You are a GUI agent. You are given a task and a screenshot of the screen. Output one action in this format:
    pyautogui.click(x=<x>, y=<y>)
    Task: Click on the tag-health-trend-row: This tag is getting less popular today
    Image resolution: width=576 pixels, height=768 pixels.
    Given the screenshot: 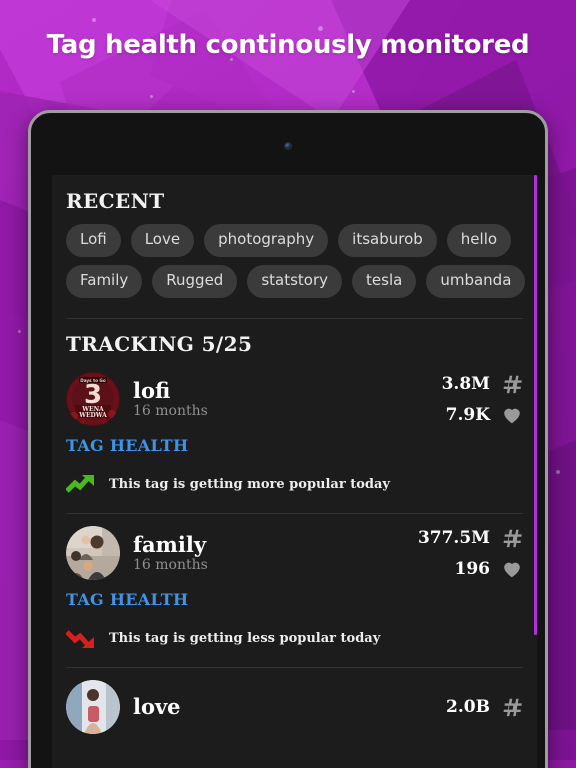 What is the action you would take?
    pyautogui.click(x=294, y=638)
    